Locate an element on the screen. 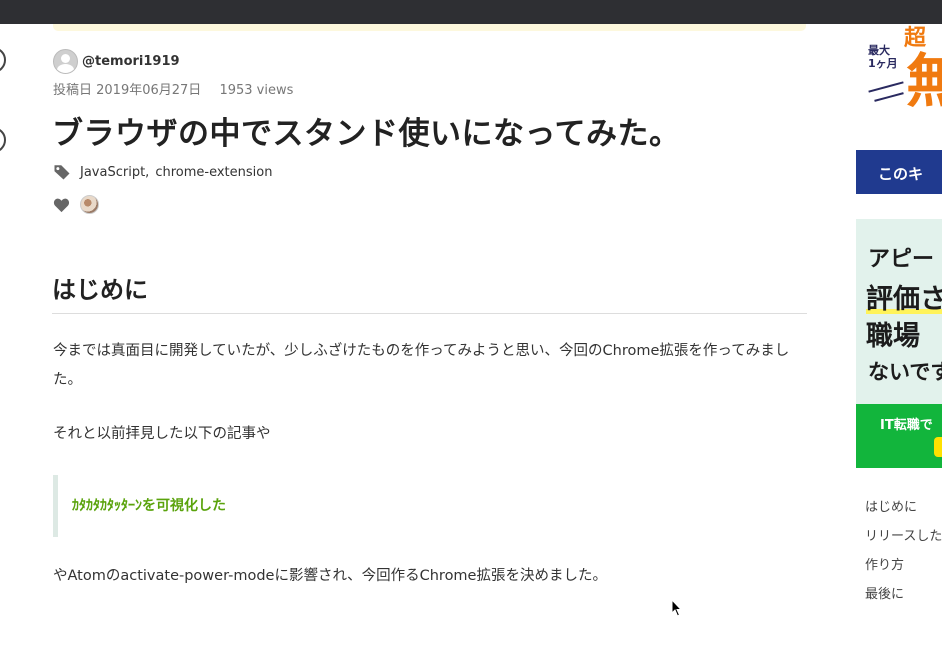 Image resolution: width=942 pixels, height=651 pixels. tag-chrome-extension: chrome-extension is located at coordinates (213, 172).